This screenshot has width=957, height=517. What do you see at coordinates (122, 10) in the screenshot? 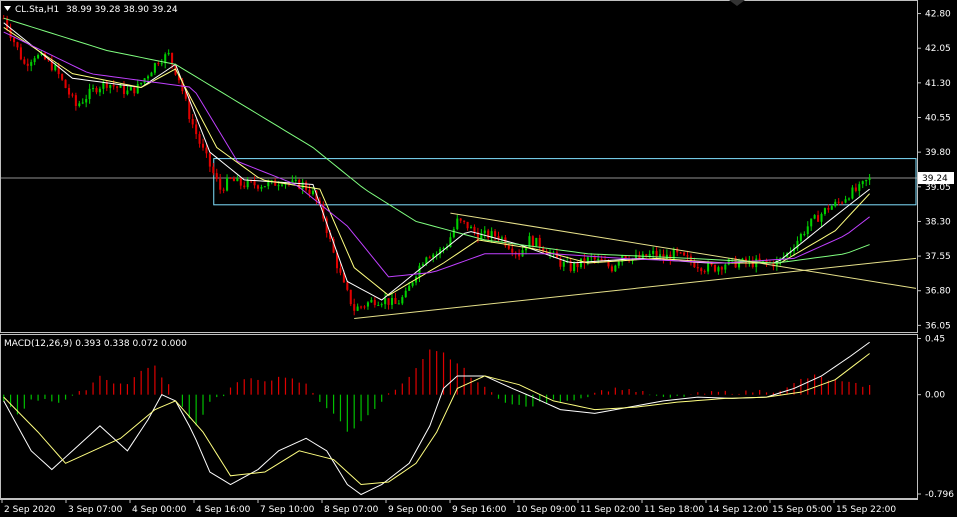
I see `ohlc-label: 38.99 39.28 38.90 39.24` at bounding box center [122, 10].